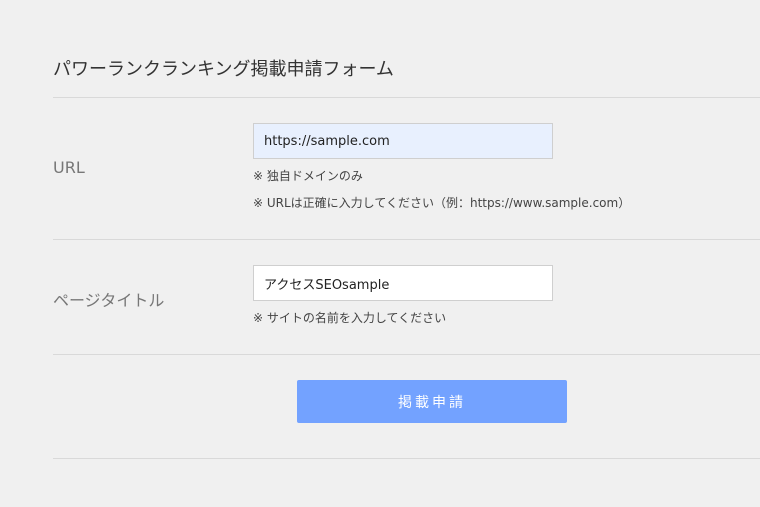 The width and height of the screenshot is (760, 507). I want to click on url-input, so click(403, 141).